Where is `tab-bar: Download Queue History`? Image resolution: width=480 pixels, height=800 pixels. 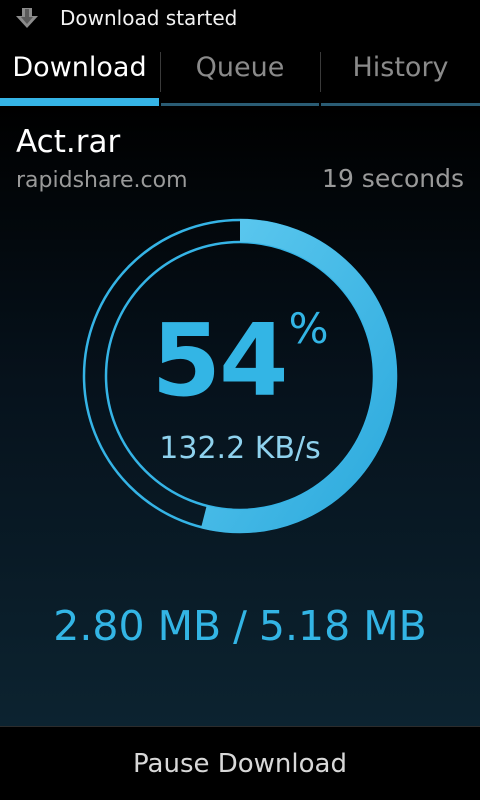 tab-bar: Download Queue History is located at coordinates (240, 72).